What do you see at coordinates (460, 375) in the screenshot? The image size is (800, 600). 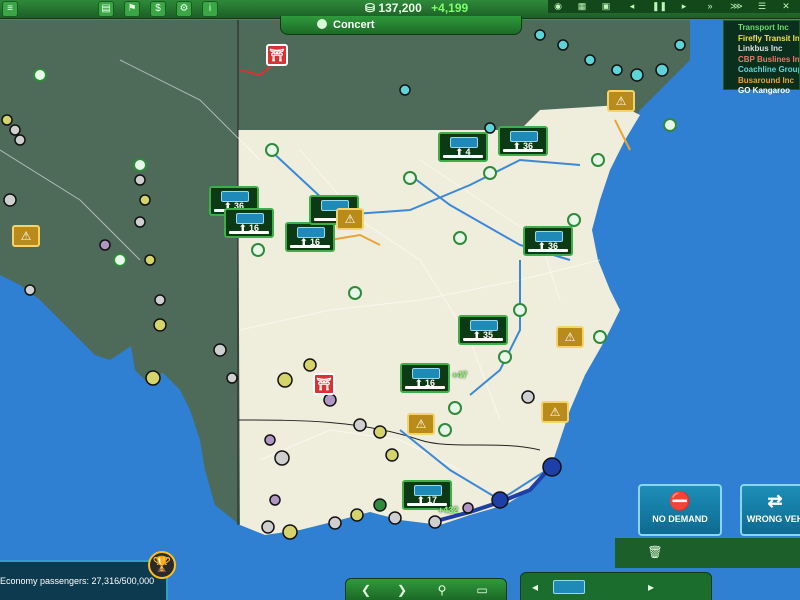 I see `income-gain: +47` at bounding box center [460, 375].